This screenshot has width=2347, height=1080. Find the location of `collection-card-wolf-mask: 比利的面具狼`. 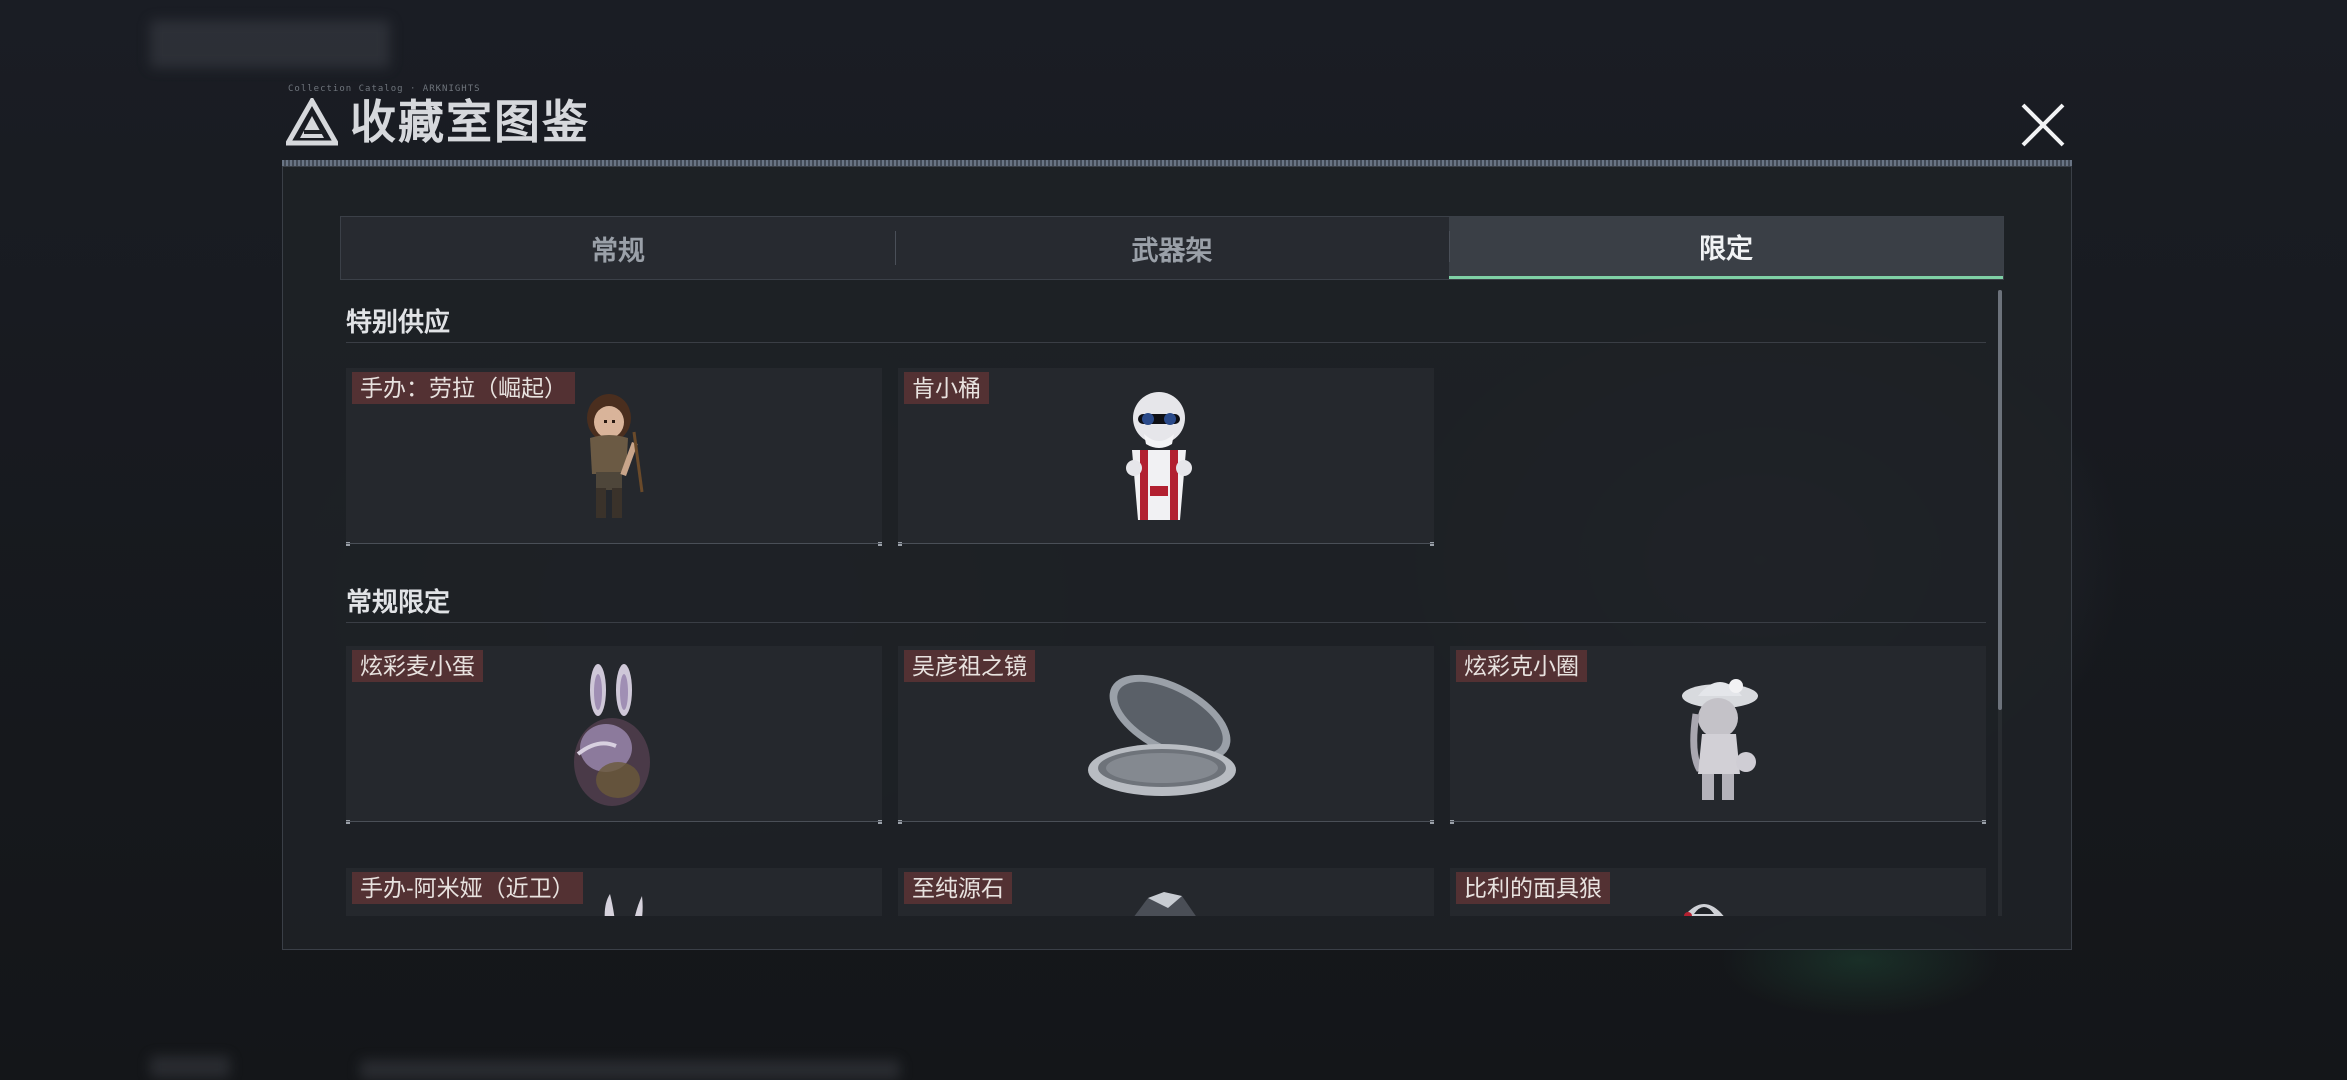

collection-card-wolf-mask: 比利的面具狼 is located at coordinates (1718, 892).